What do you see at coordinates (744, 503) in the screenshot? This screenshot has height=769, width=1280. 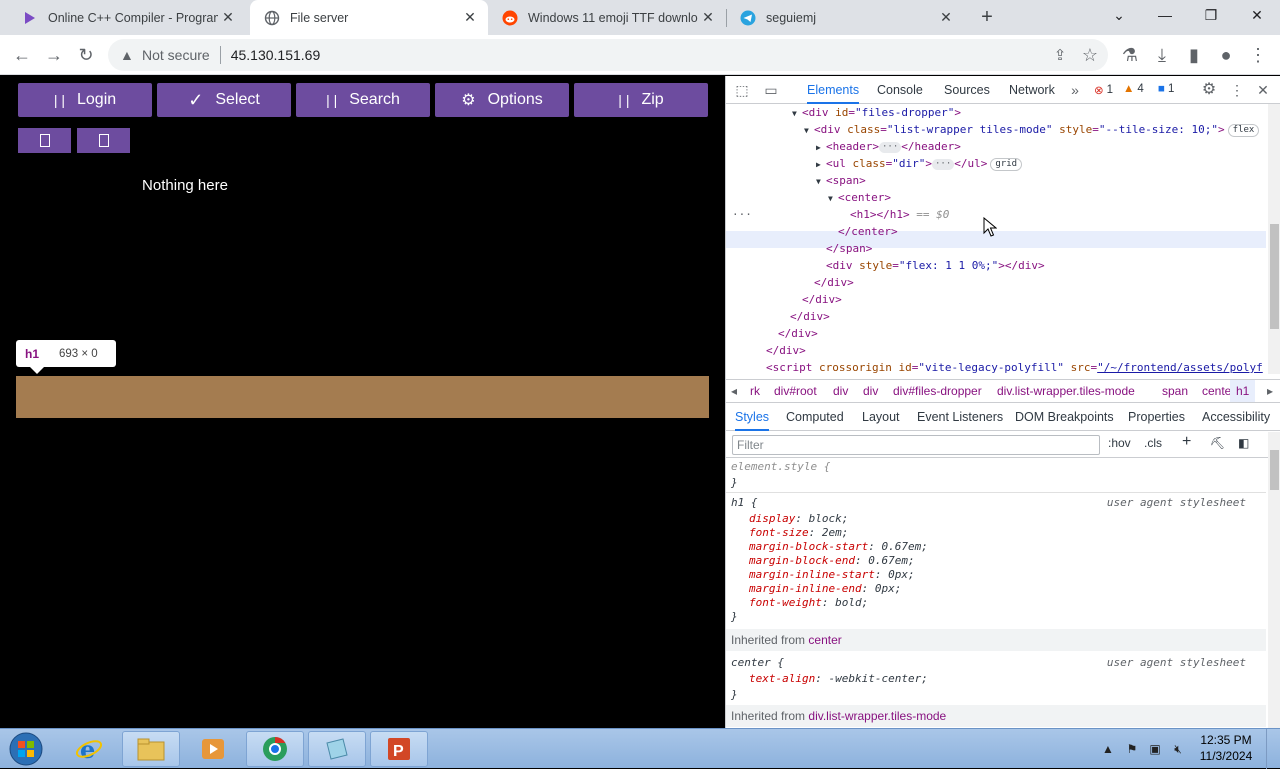 I see `h1-selector: h1 {` at bounding box center [744, 503].